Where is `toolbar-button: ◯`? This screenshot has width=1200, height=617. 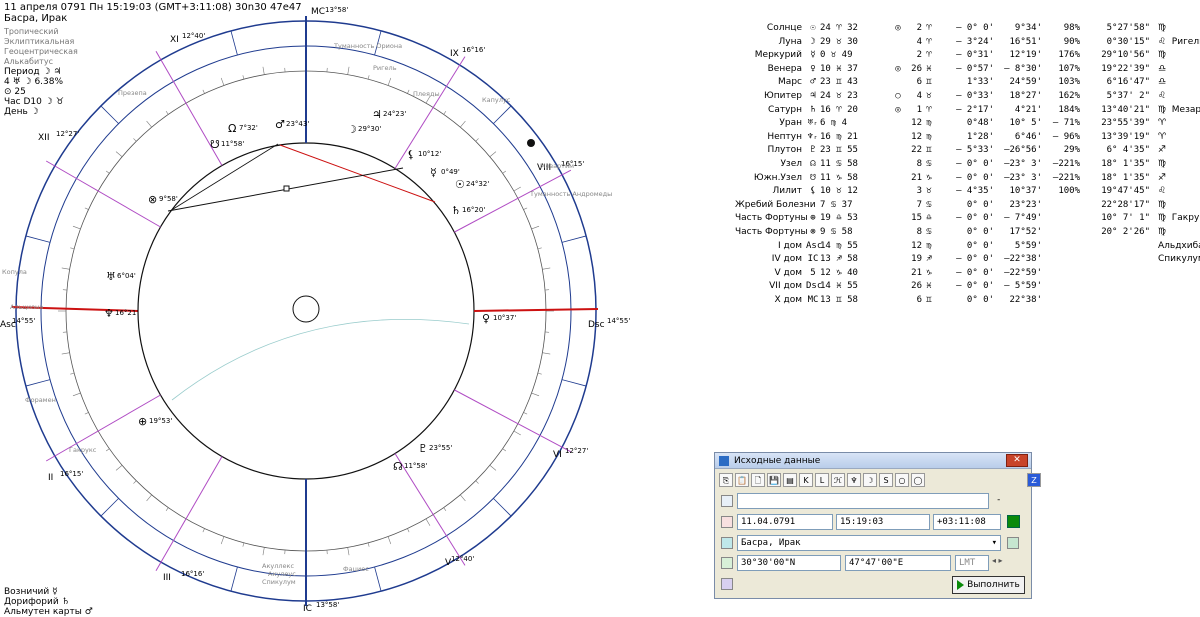
toolbar-button: ◯ is located at coordinates (918, 480).